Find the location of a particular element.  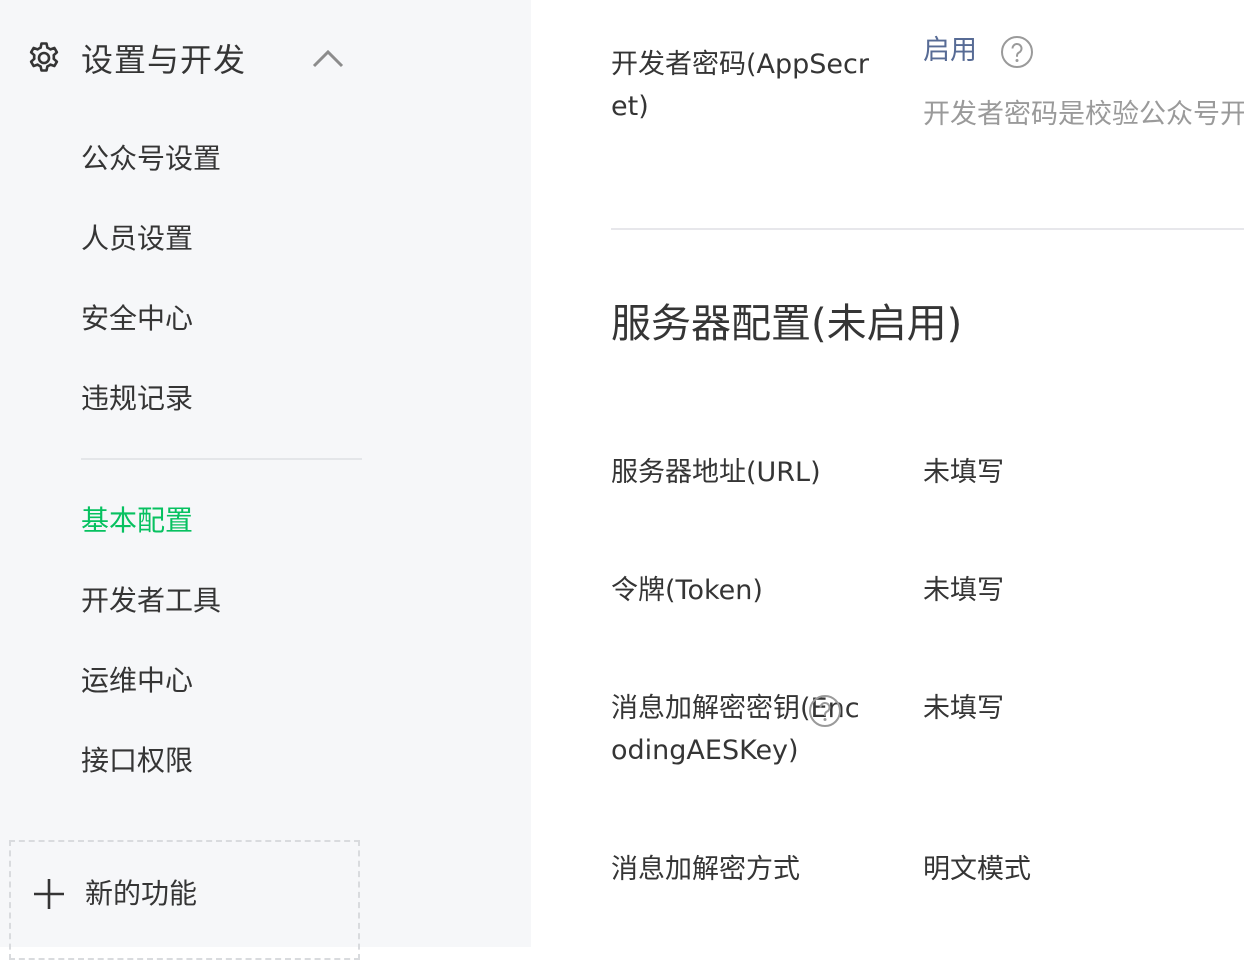

token-label: 令牌(Token) is located at coordinates (687, 590).